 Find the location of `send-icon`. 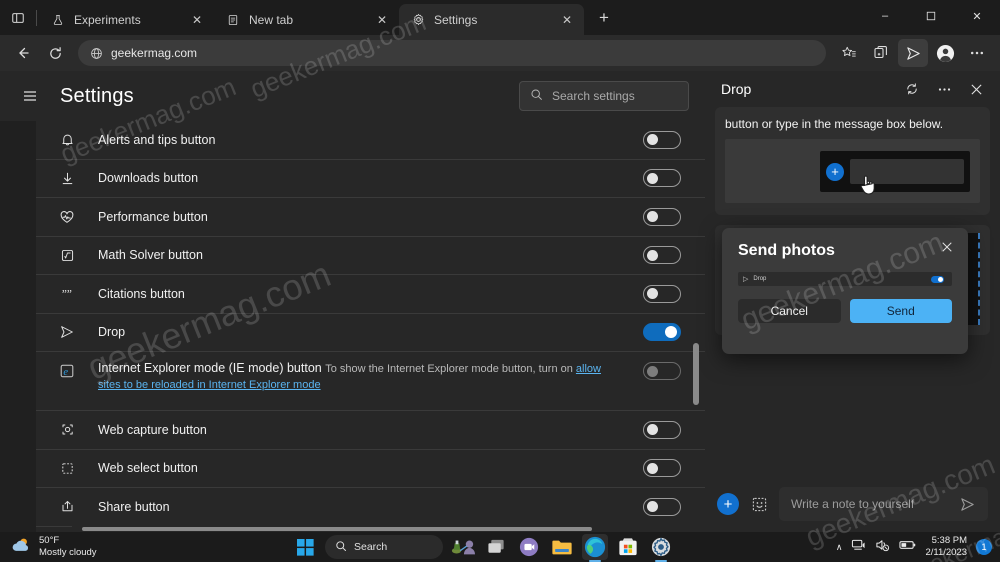

send-icon is located at coordinates (967, 504).